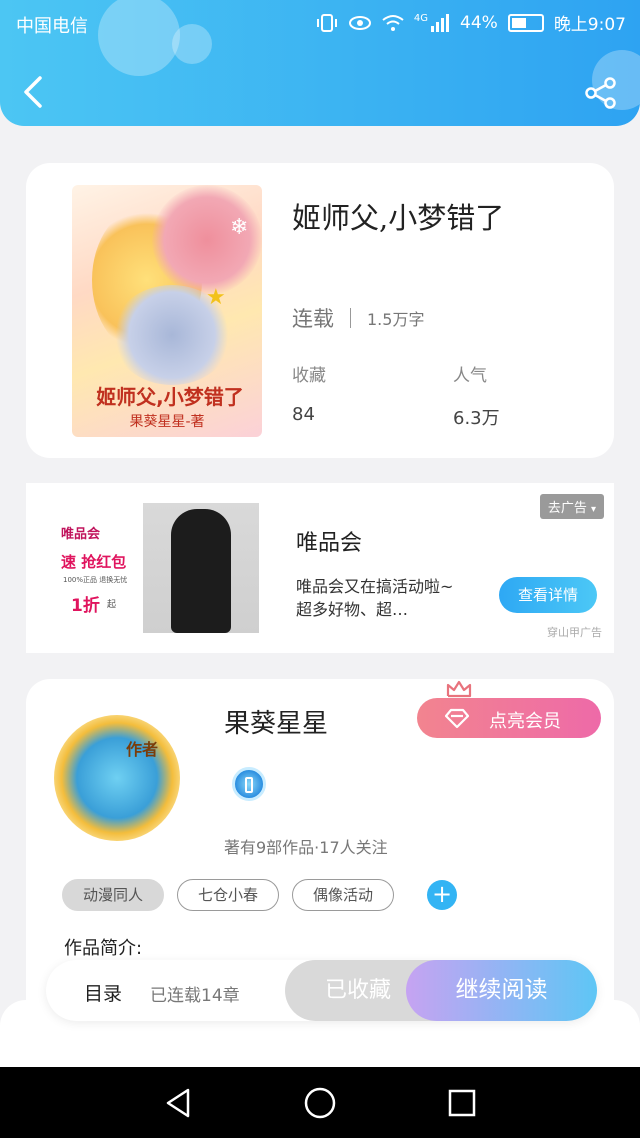  I want to click on ad-image-promo: 唯品会 速 抢红包 100%正品 退换无忧 1折 起, so click(102, 568).